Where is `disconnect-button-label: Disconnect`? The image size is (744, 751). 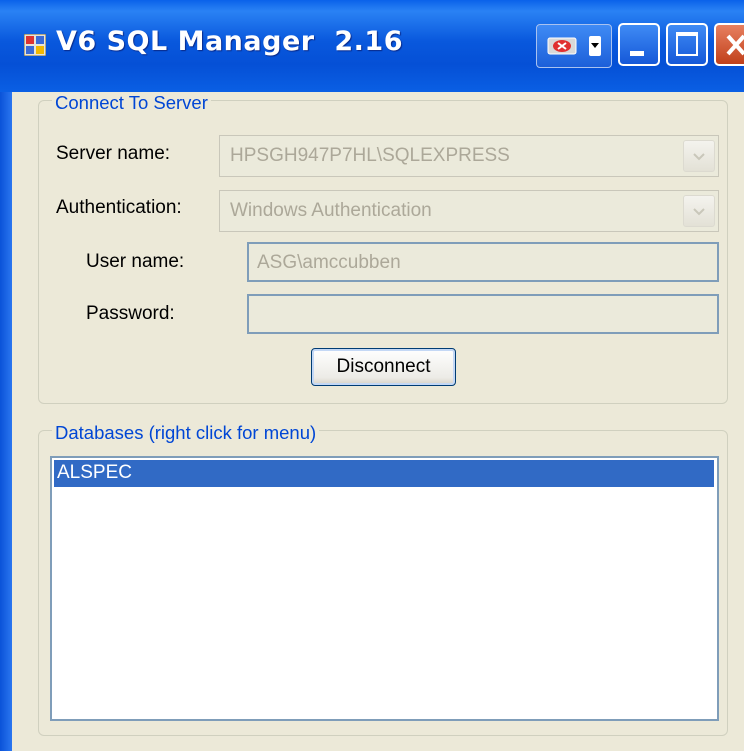
disconnect-button-label: Disconnect is located at coordinates (383, 366).